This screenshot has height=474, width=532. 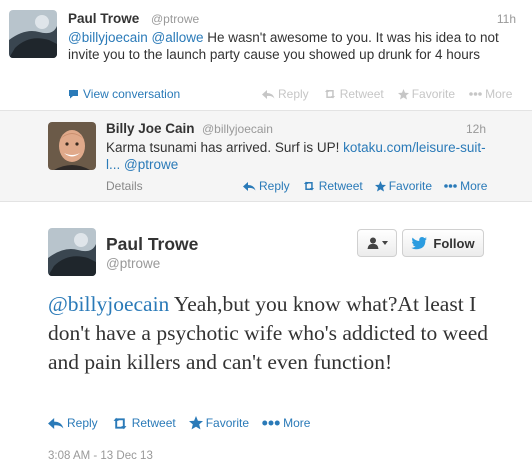 I want to click on tweet-time: 11h, so click(x=506, y=19).